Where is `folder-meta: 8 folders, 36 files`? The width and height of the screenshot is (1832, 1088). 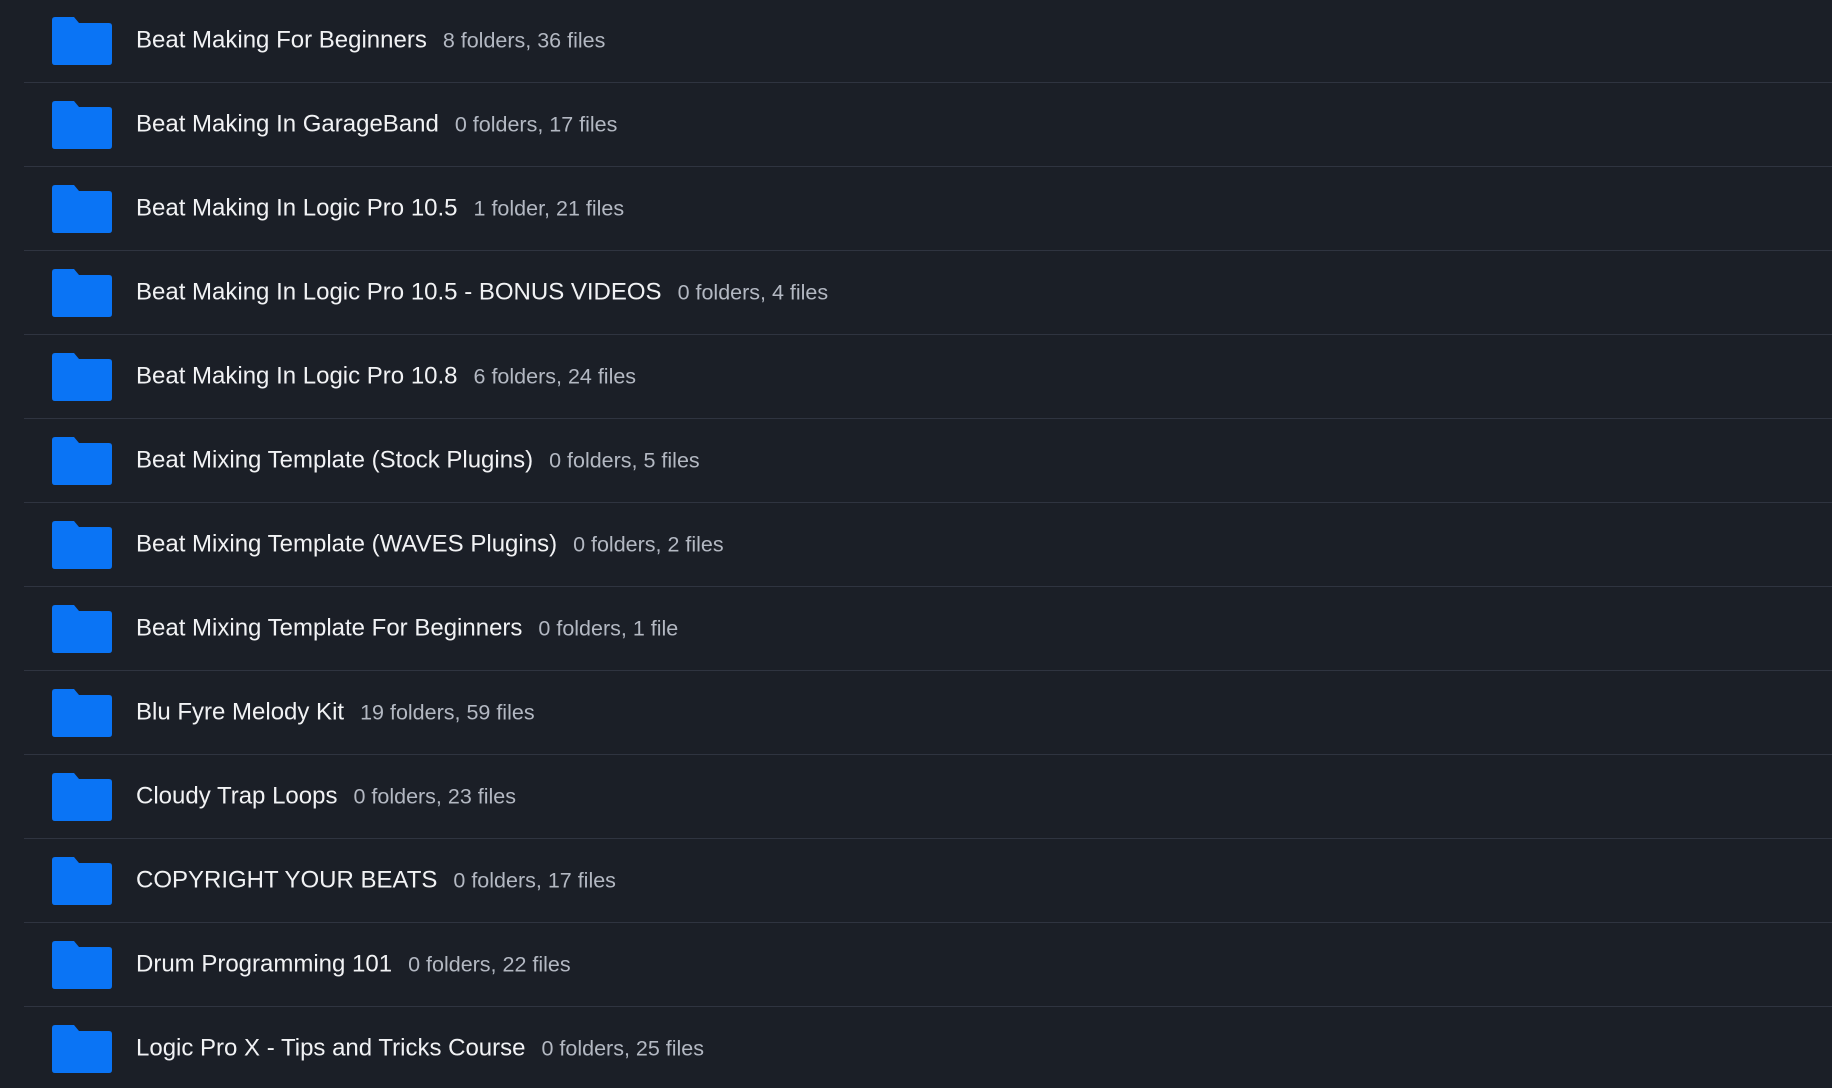 folder-meta: 8 folders, 36 files is located at coordinates (524, 39).